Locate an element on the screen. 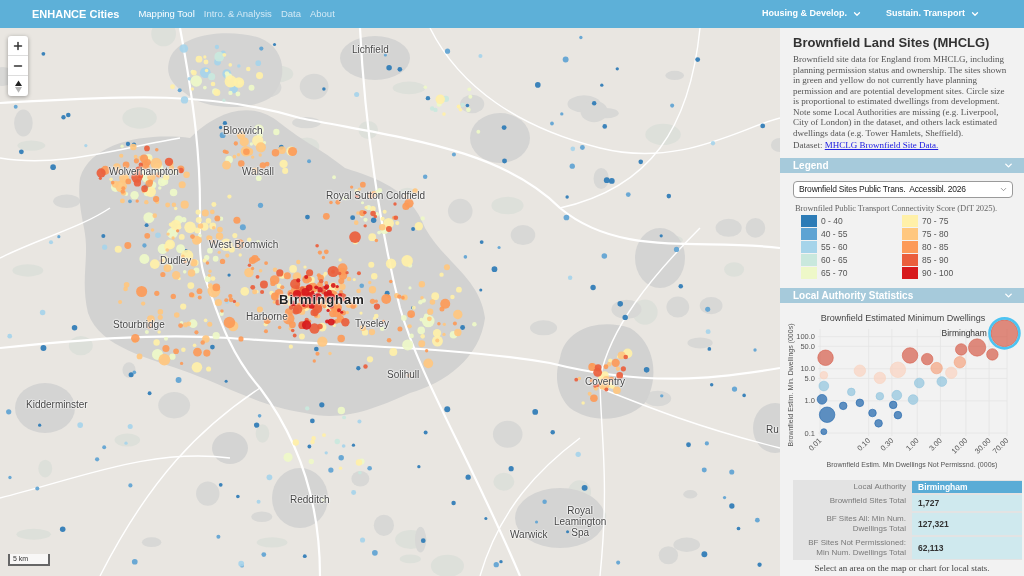 This screenshot has width=1024, height=576. legend-label: 0 - 40 is located at coordinates (832, 221).